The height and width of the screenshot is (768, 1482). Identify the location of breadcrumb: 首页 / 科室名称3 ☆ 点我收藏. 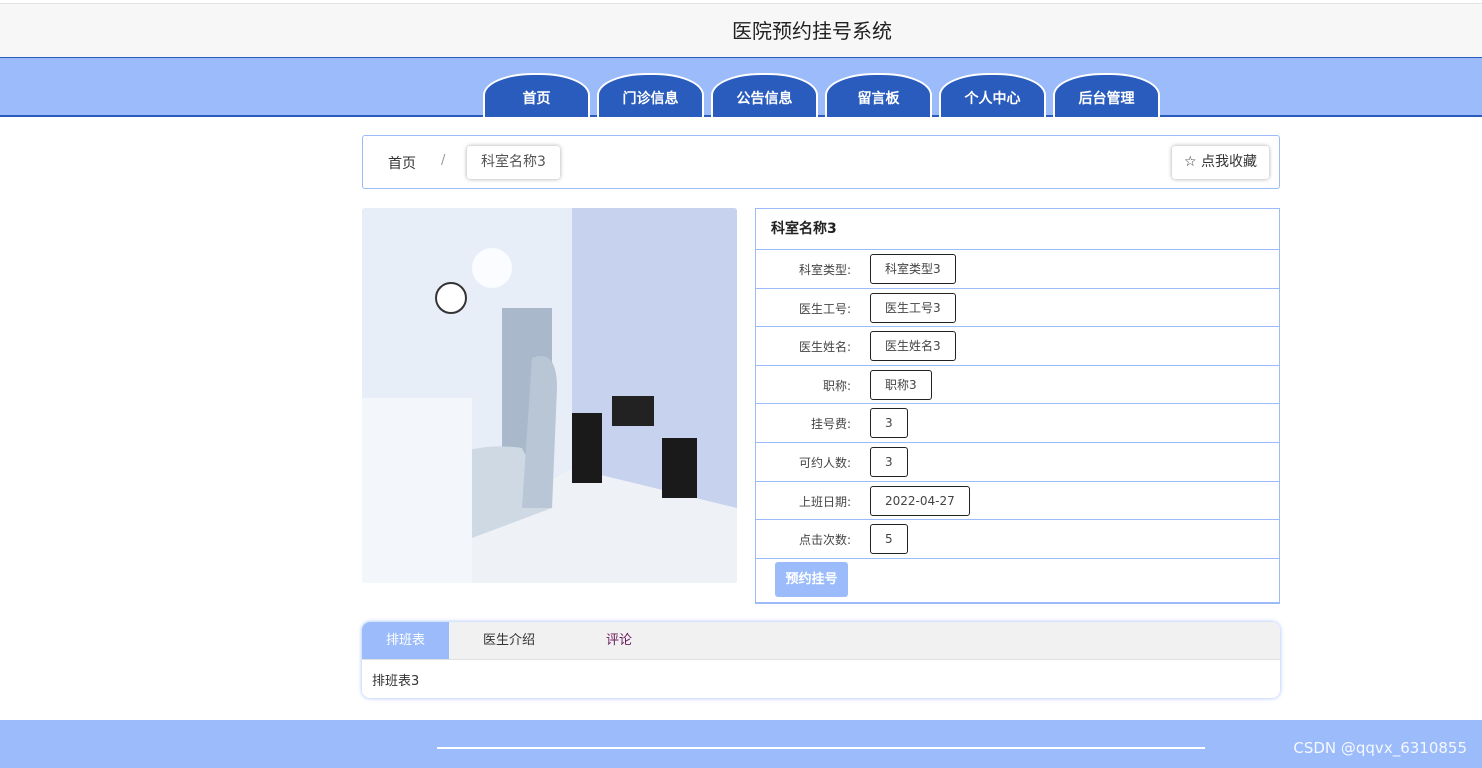
(821, 162).